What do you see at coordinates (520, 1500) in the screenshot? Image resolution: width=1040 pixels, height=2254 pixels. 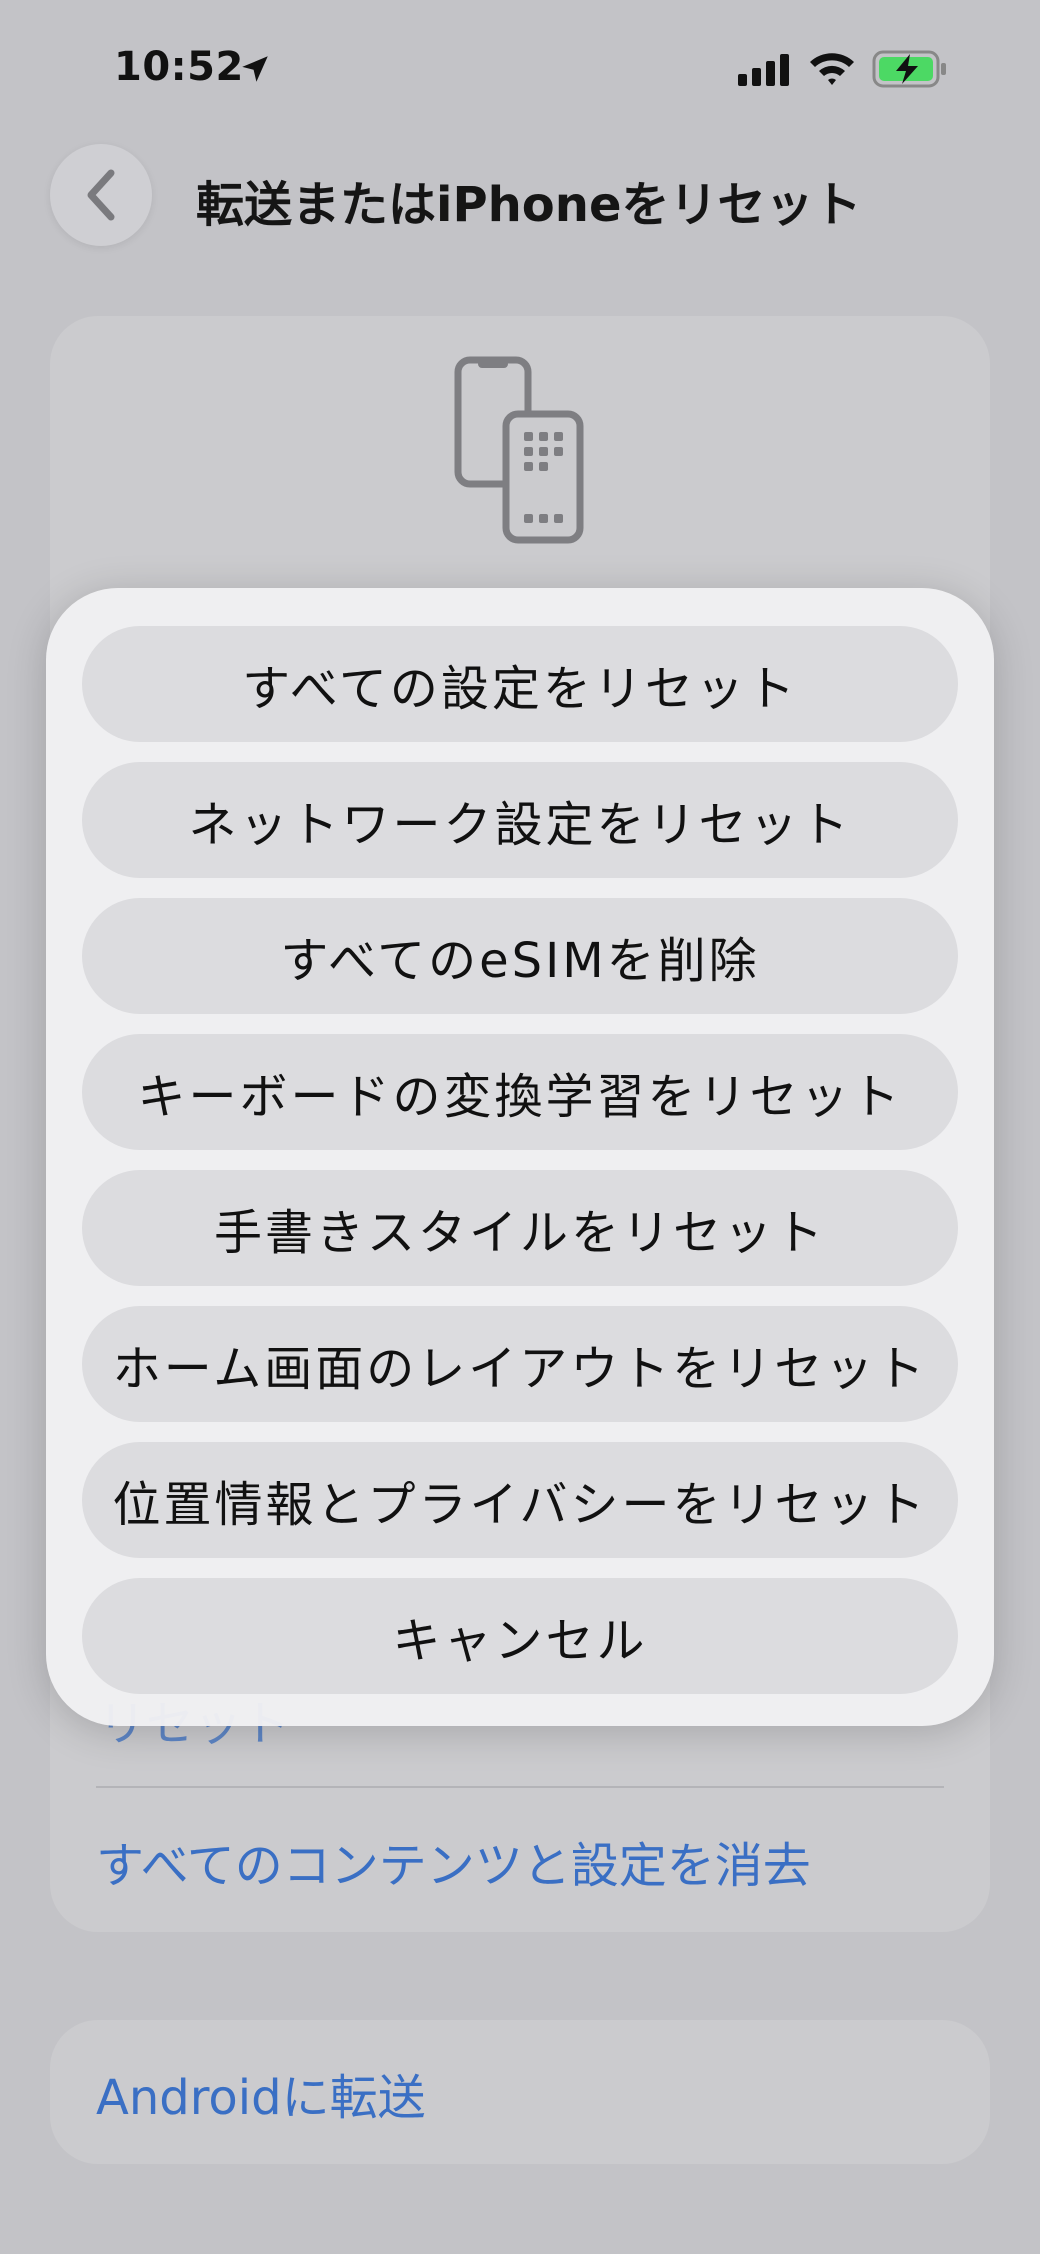 I see `reset-location-privacy-button: 位置情報とプライバシーをリセット` at bounding box center [520, 1500].